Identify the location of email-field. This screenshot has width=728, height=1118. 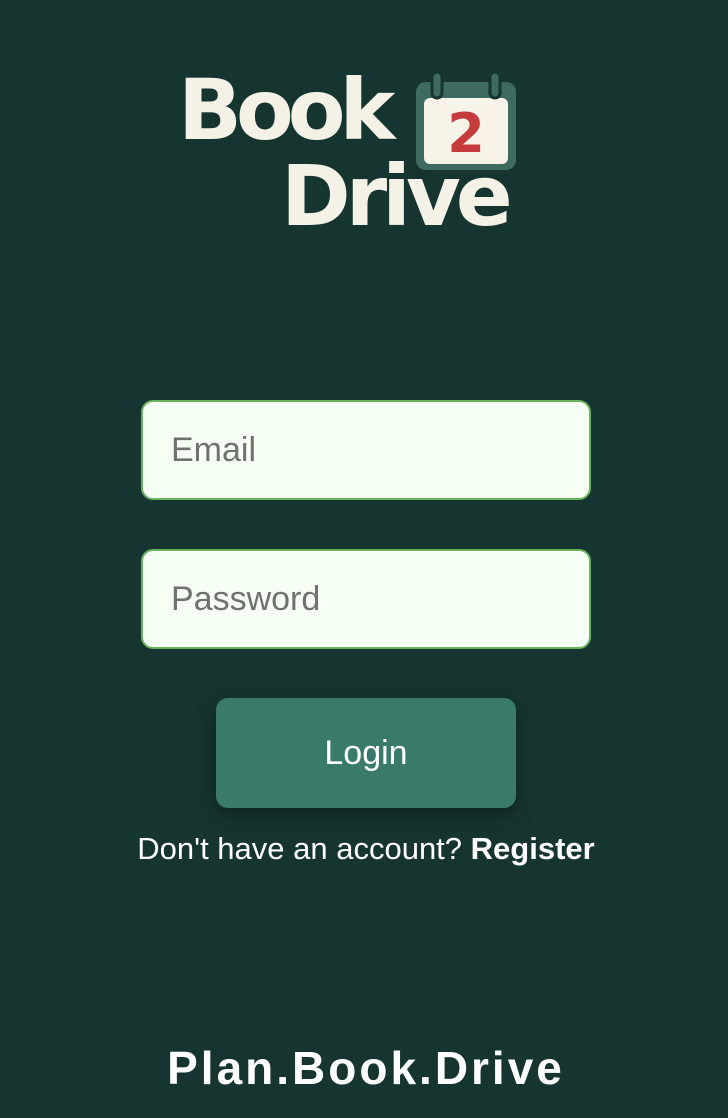
(366, 450).